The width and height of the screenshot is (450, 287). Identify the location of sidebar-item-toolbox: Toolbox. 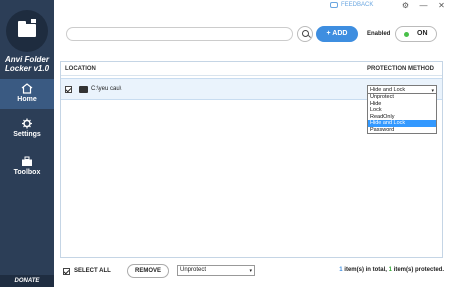
(27, 167).